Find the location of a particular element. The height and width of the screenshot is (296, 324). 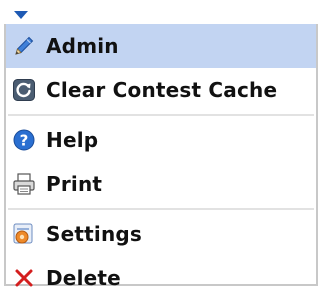

printer-icon is located at coordinates (24, 184).